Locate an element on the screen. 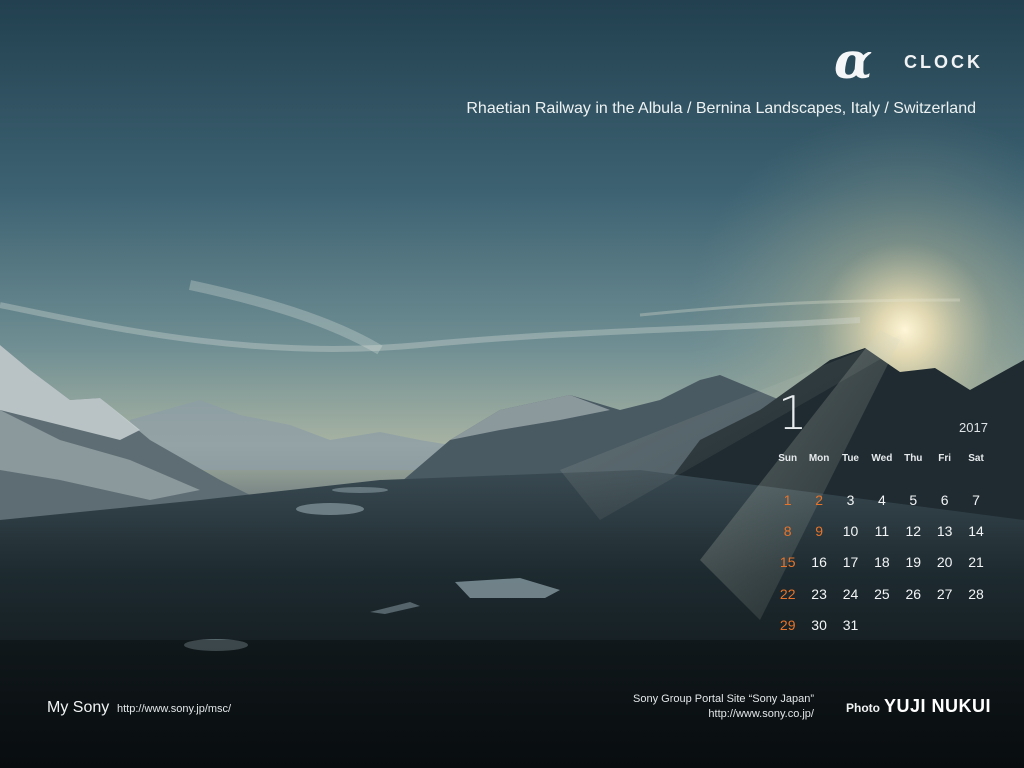  calendar-day: 23 is located at coordinates (819, 593).